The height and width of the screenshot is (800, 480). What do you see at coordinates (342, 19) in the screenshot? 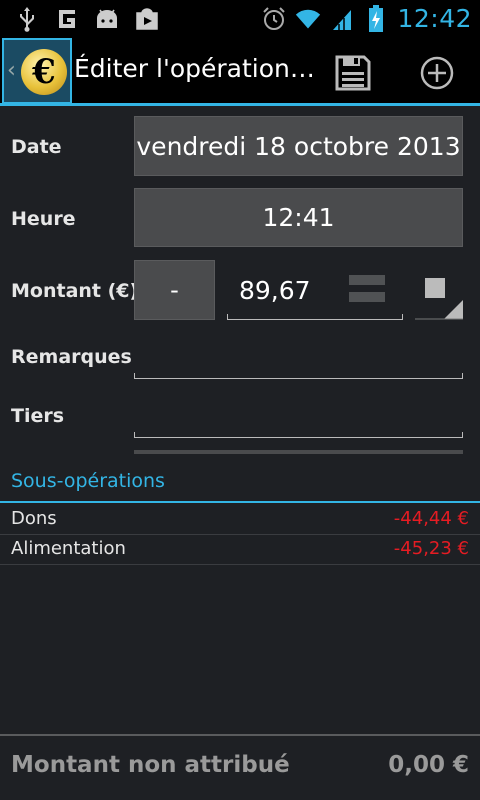
I see `signal-icon` at bounding box center [342, 19].